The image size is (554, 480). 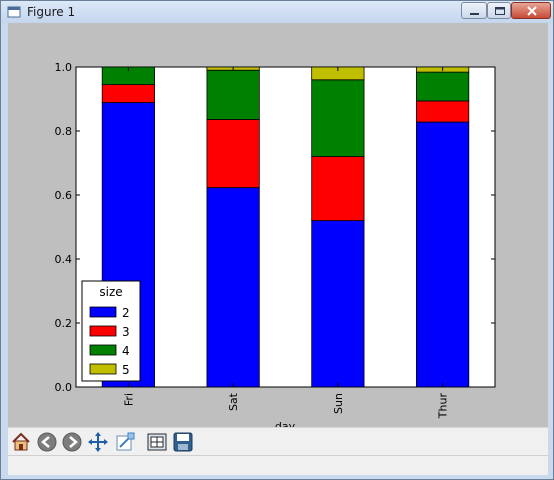 I want to click on x-tick-label: Sun, so click(x=338, y=403).